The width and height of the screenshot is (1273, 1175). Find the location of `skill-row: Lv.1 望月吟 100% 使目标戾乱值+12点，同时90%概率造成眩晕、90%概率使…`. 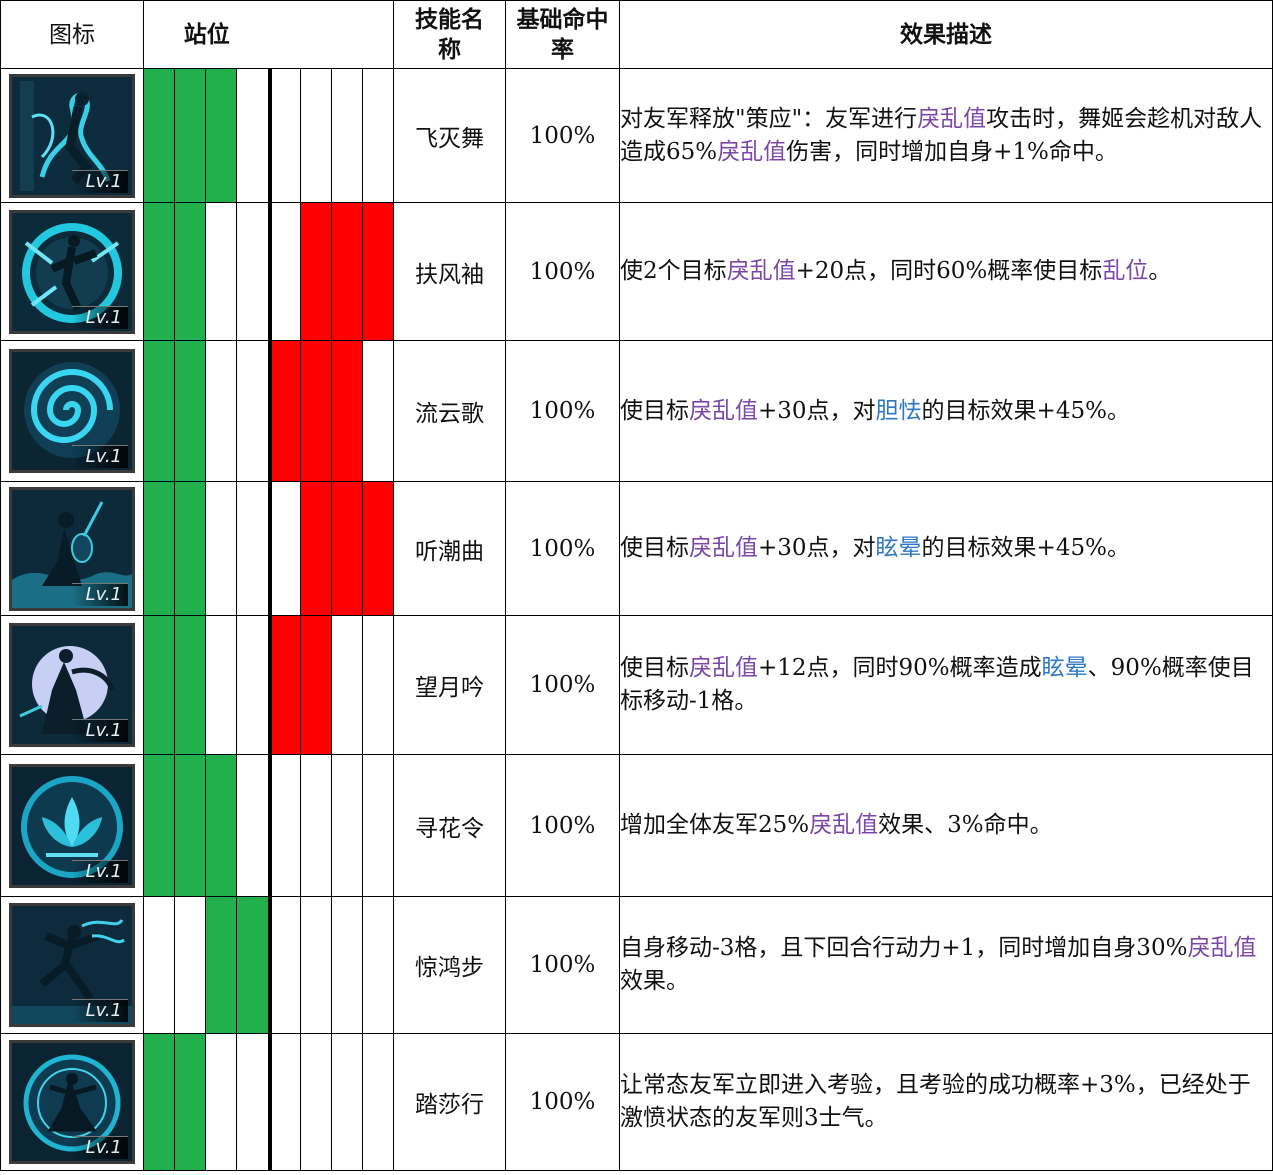

skill-row: Lv.1 望月吟 100% 使目标戾乱值+12点，同时90%概率造成眩晕、90%概率使… is located at coordinates (636, 685).